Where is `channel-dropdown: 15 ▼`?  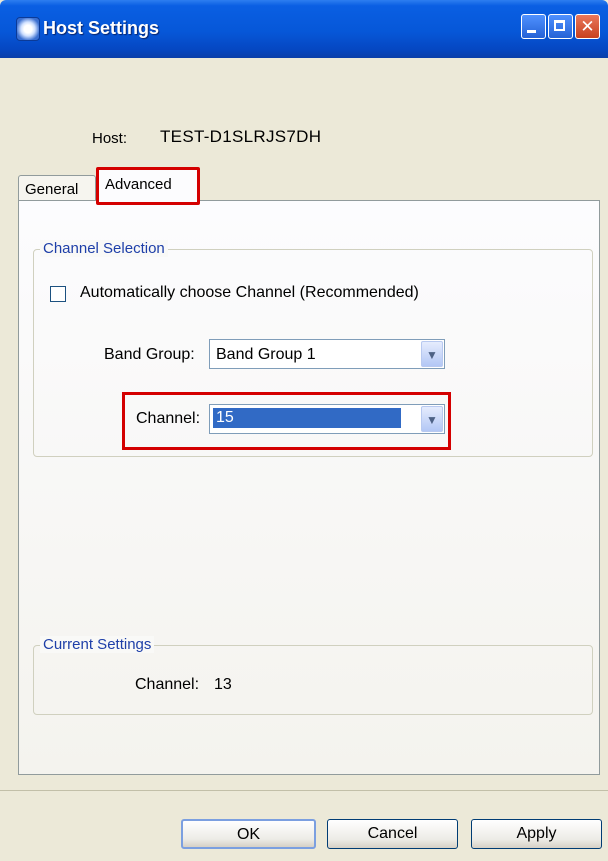
channel-dropdown: 15 ▼ is located at coordinates (327, 419).